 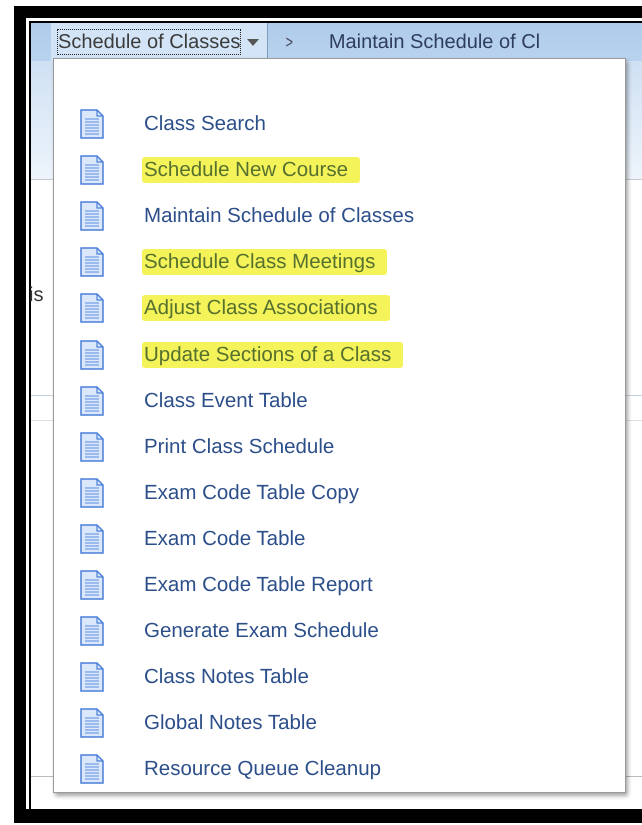 What do you see at coordinates (231, 677) in the screenshot?
I see `menu-item: Class Notes Table` at bounding box center [231, 677].